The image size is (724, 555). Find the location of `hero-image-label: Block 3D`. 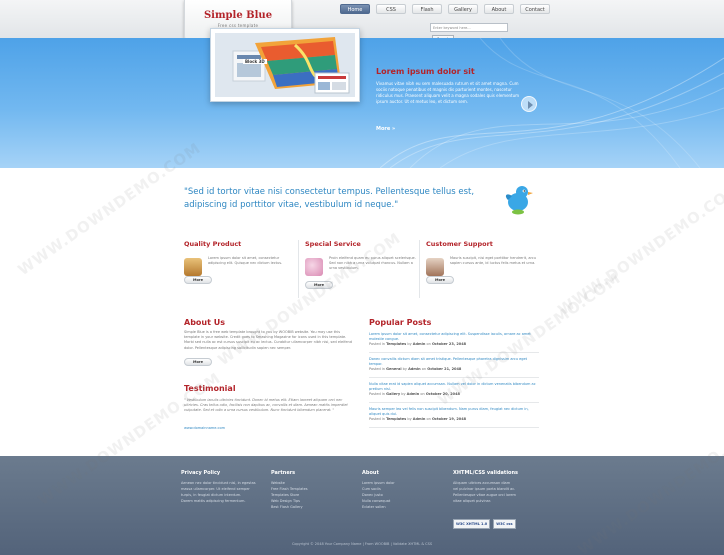

hero-image-label: Block 3D is located at coordinates (255, 61).